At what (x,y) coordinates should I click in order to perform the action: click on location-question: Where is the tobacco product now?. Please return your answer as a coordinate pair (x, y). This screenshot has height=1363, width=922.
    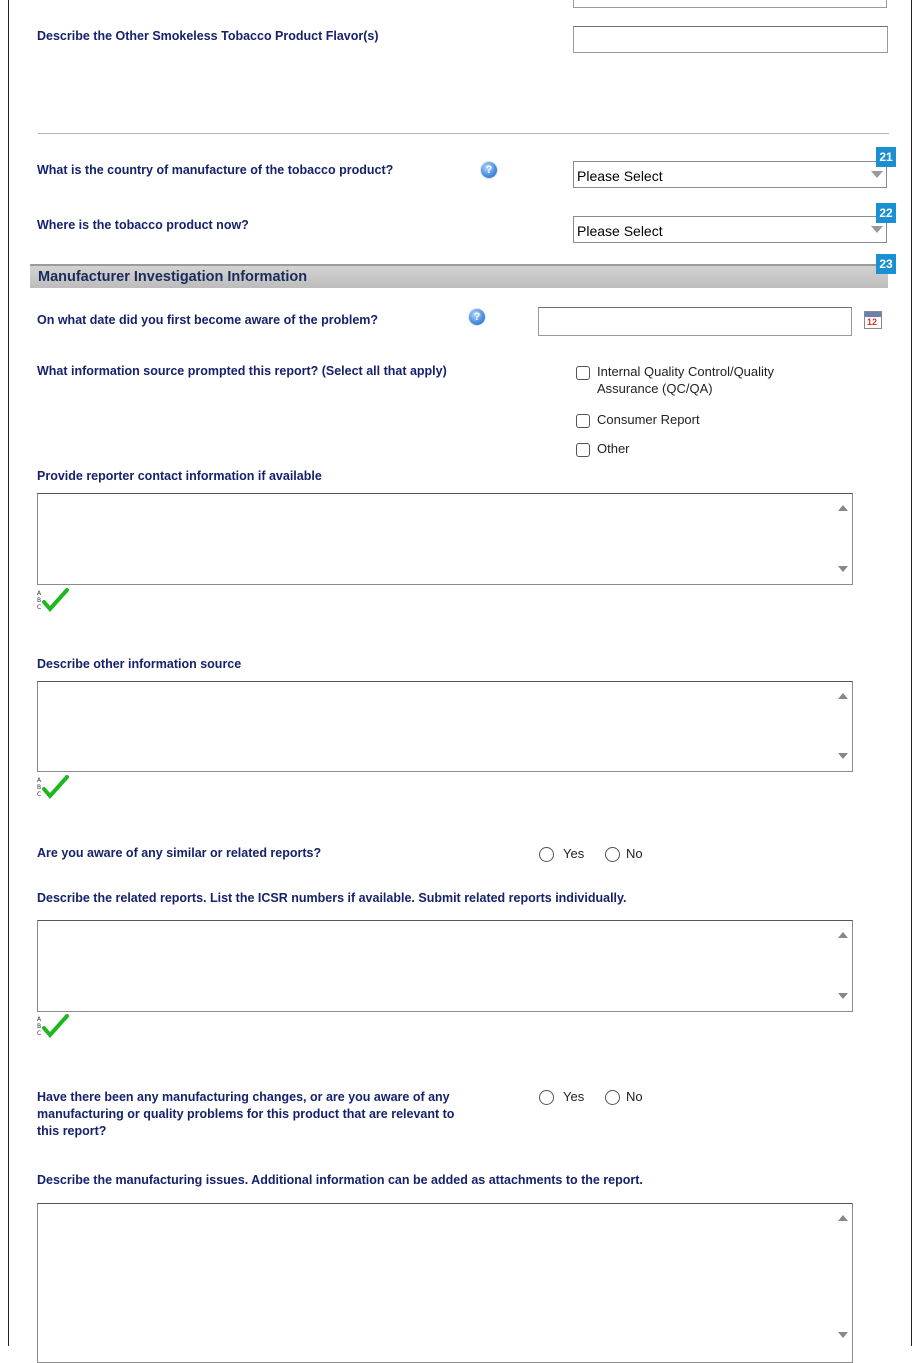
    Looking at the image, I should click on (143, 225).